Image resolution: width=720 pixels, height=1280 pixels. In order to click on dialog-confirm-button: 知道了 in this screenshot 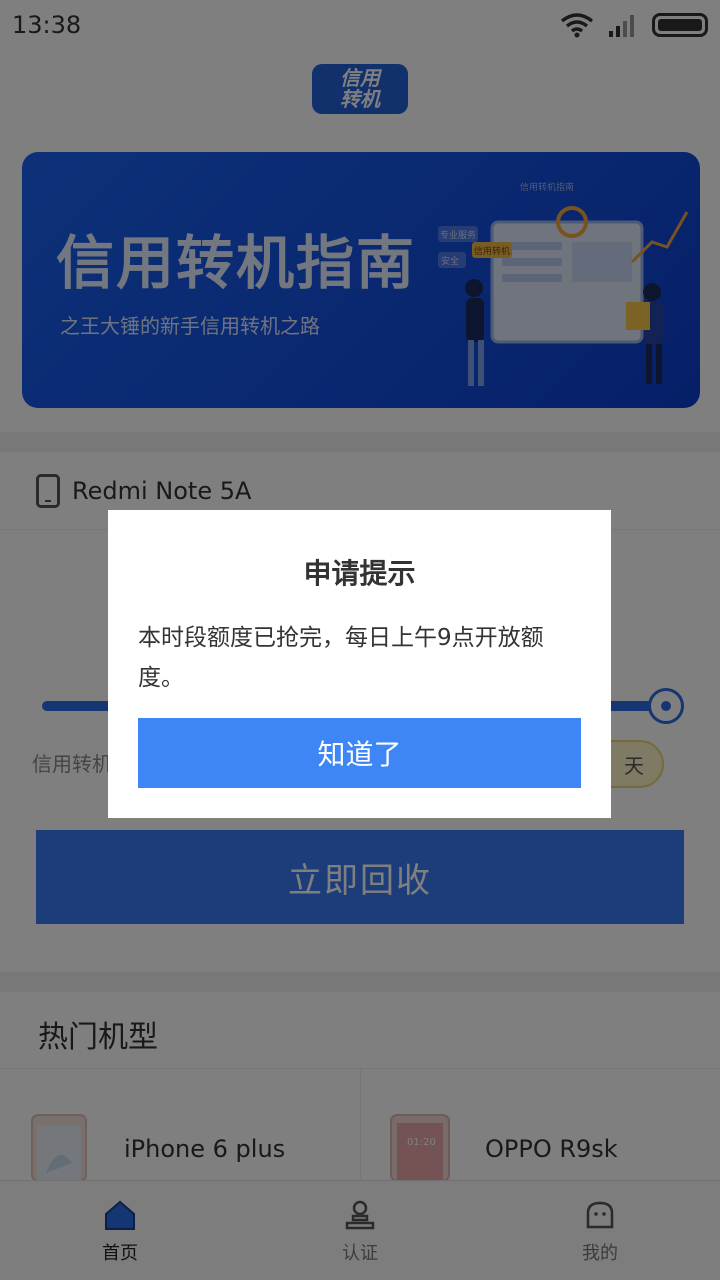, I will do `click(359, 753)`.